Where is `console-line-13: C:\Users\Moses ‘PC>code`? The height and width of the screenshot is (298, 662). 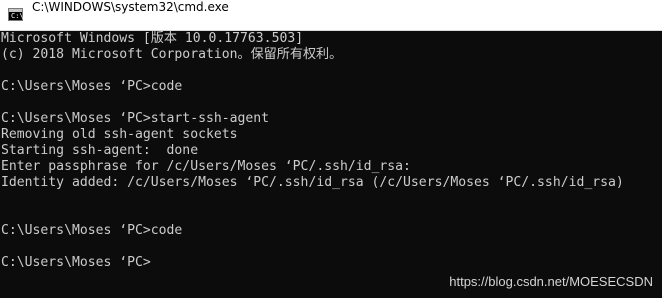 console-line-13: C:\Users\Moses ‘PC>code is located at coordinates (92, 230).